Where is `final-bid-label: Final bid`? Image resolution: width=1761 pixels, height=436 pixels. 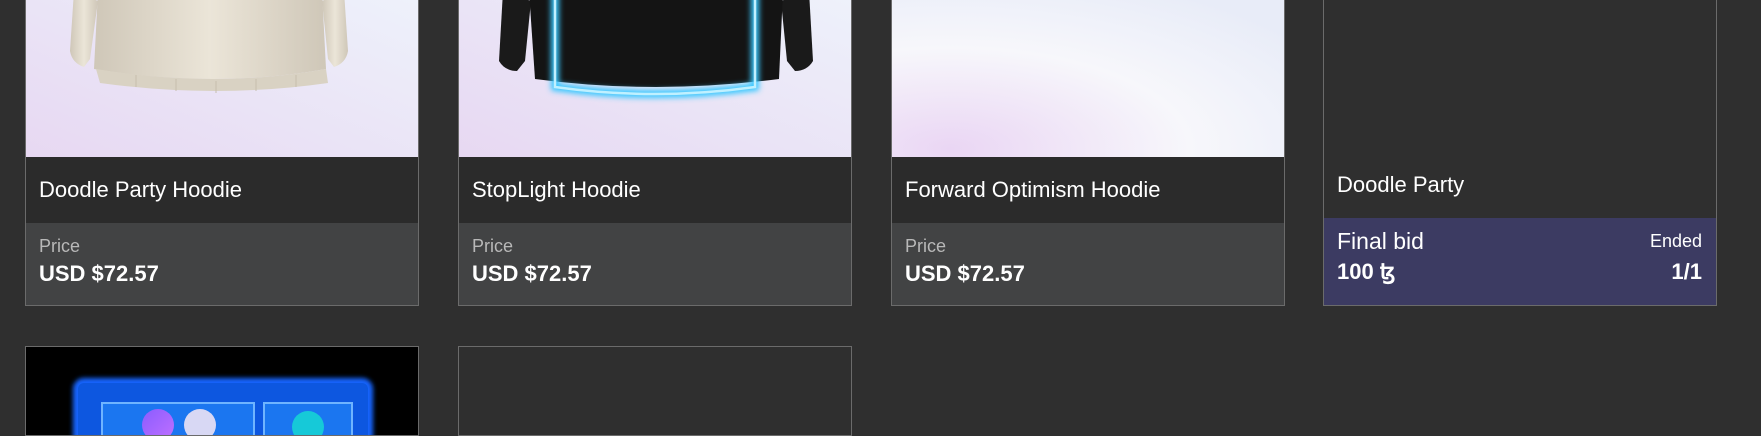 final-bid-label: Final bid is located at coordinates (1380, 241).